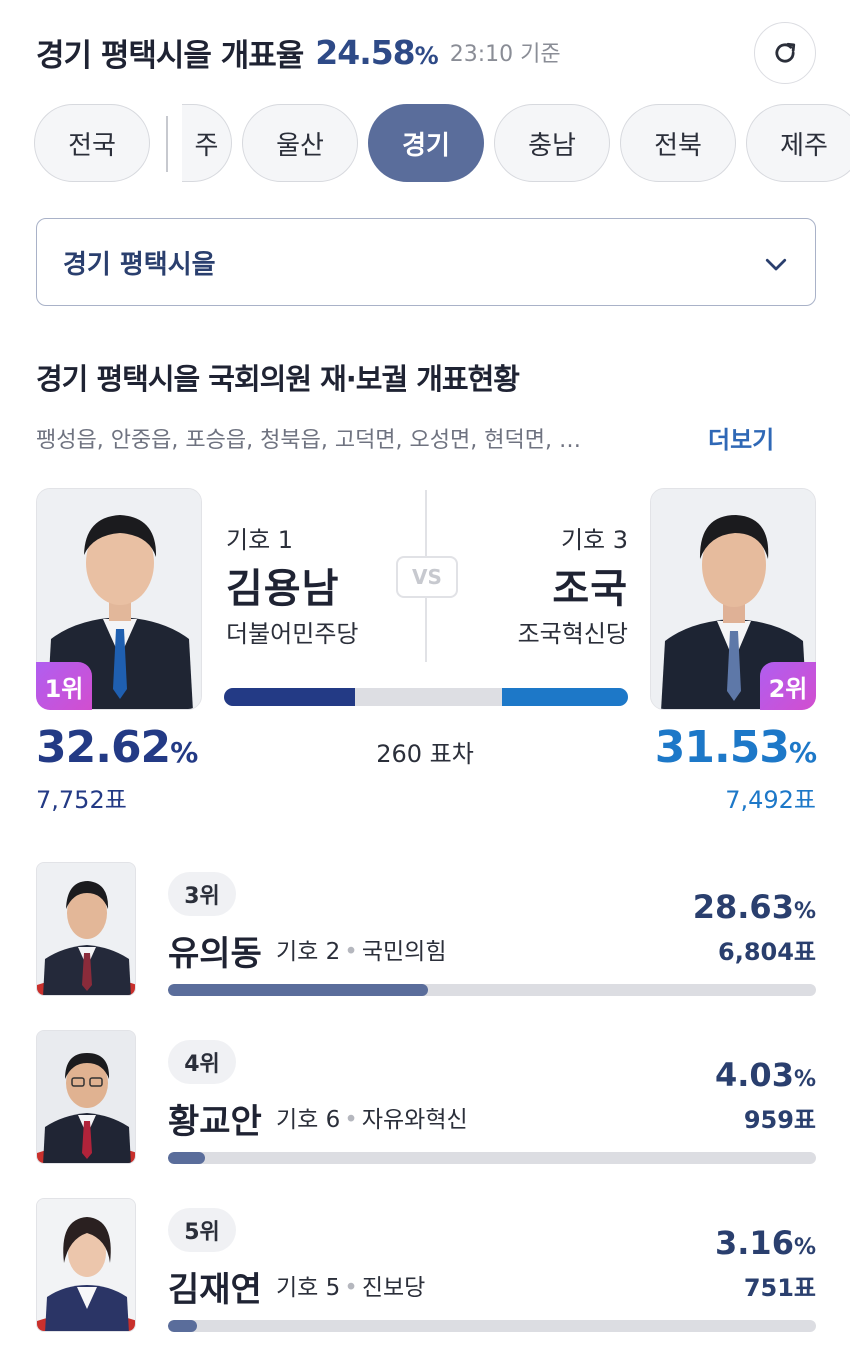  What do you see at coordinates (278, 379) in the screenshot?
I see `section-title: 경기 평택시을 국회의원 재·보궐 개표현황` at bounding box center [278, 379].